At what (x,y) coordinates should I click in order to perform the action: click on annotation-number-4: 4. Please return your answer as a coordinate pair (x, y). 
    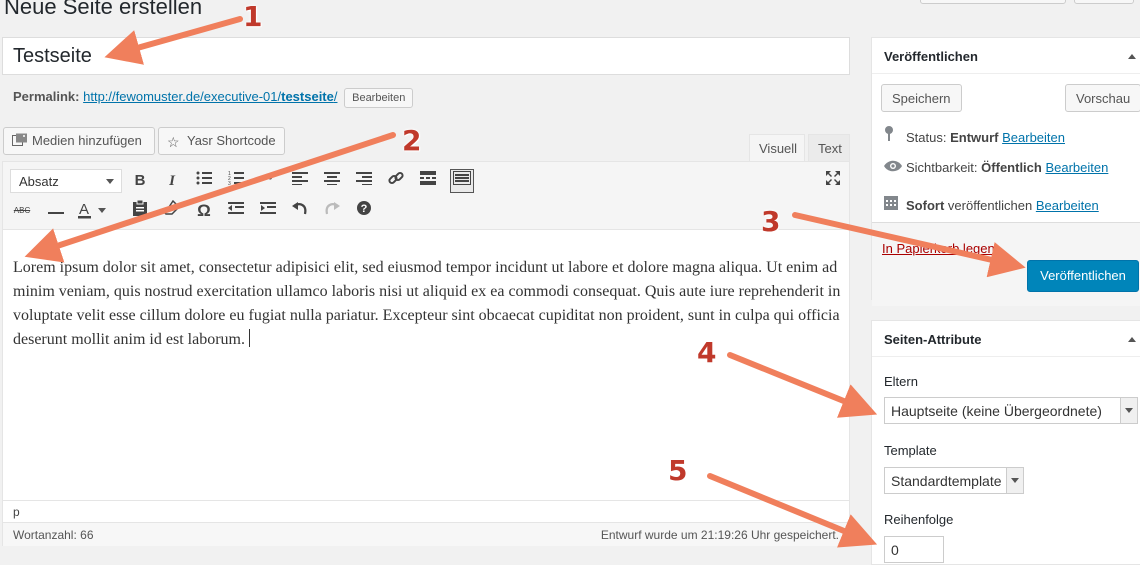
    Looking at the image, I should click on (707, 352).